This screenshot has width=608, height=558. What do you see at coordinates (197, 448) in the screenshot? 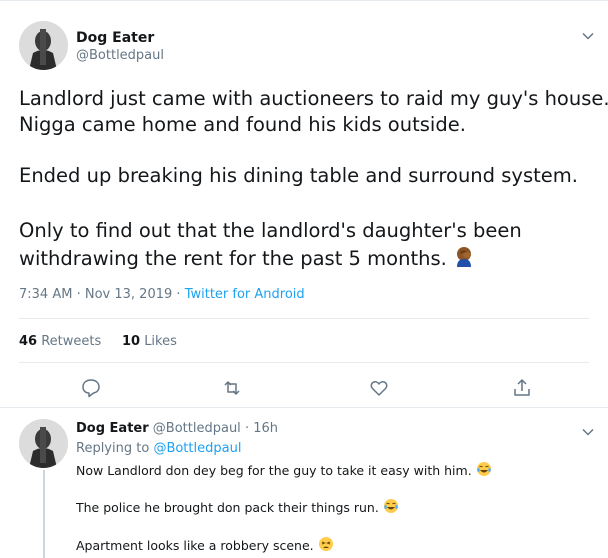
I see `replying-mention-link: @Bottledpaul` at bounding box center [197, 448].